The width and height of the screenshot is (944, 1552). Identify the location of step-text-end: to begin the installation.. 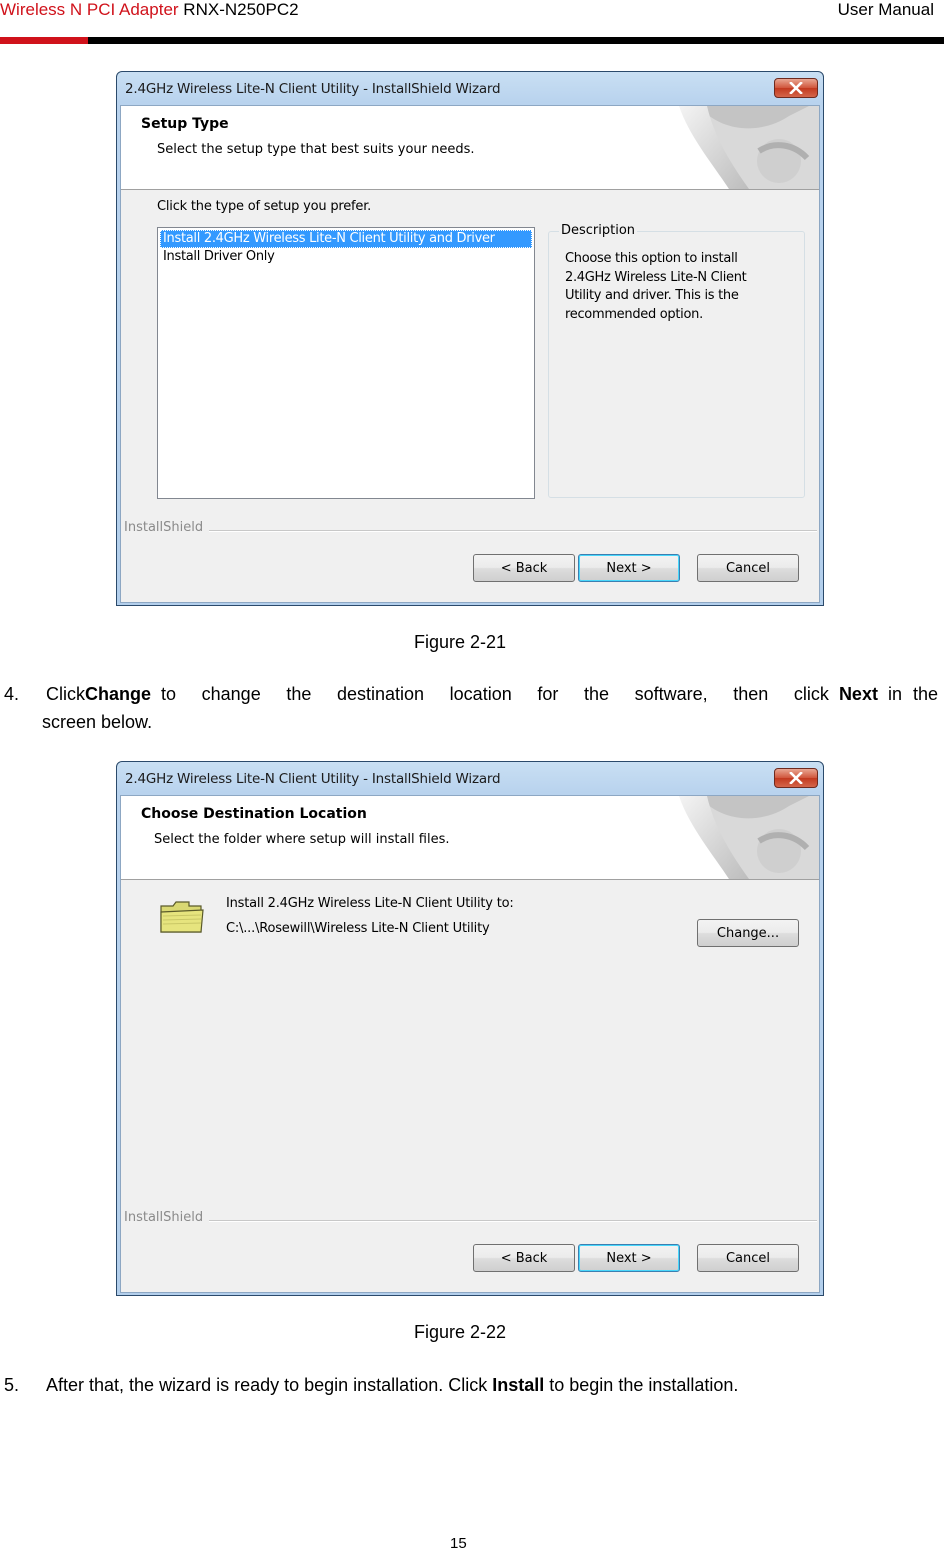
(644, 1385).